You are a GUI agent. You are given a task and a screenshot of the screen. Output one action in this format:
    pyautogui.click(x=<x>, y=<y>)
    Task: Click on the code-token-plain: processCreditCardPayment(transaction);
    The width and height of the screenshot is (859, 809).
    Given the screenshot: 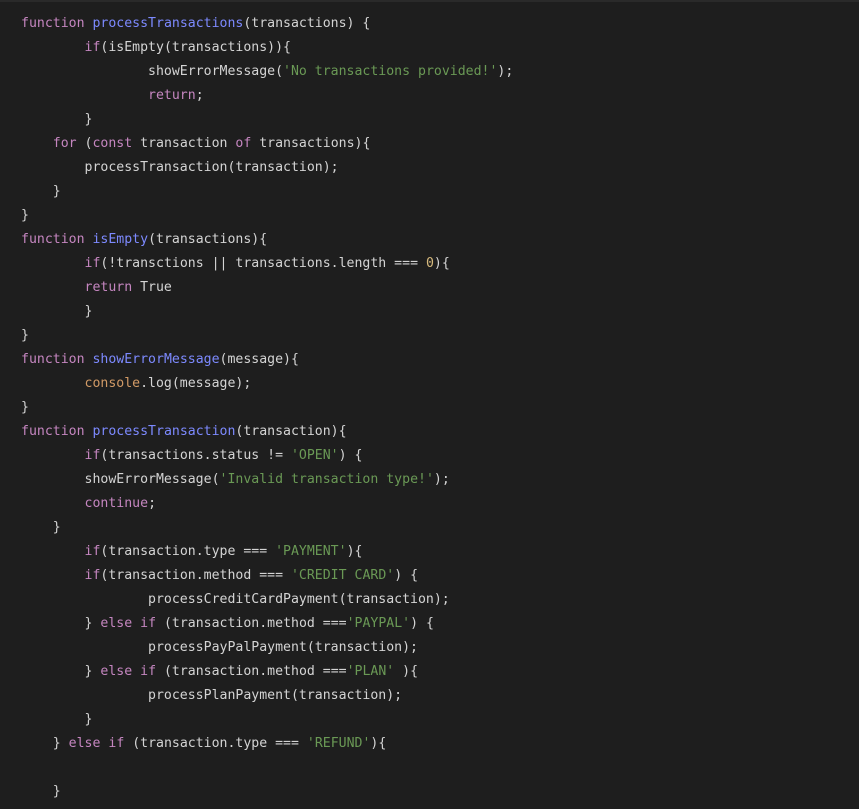 What is the action you would take?
    pyautogui.click(x=299, y=599)
    